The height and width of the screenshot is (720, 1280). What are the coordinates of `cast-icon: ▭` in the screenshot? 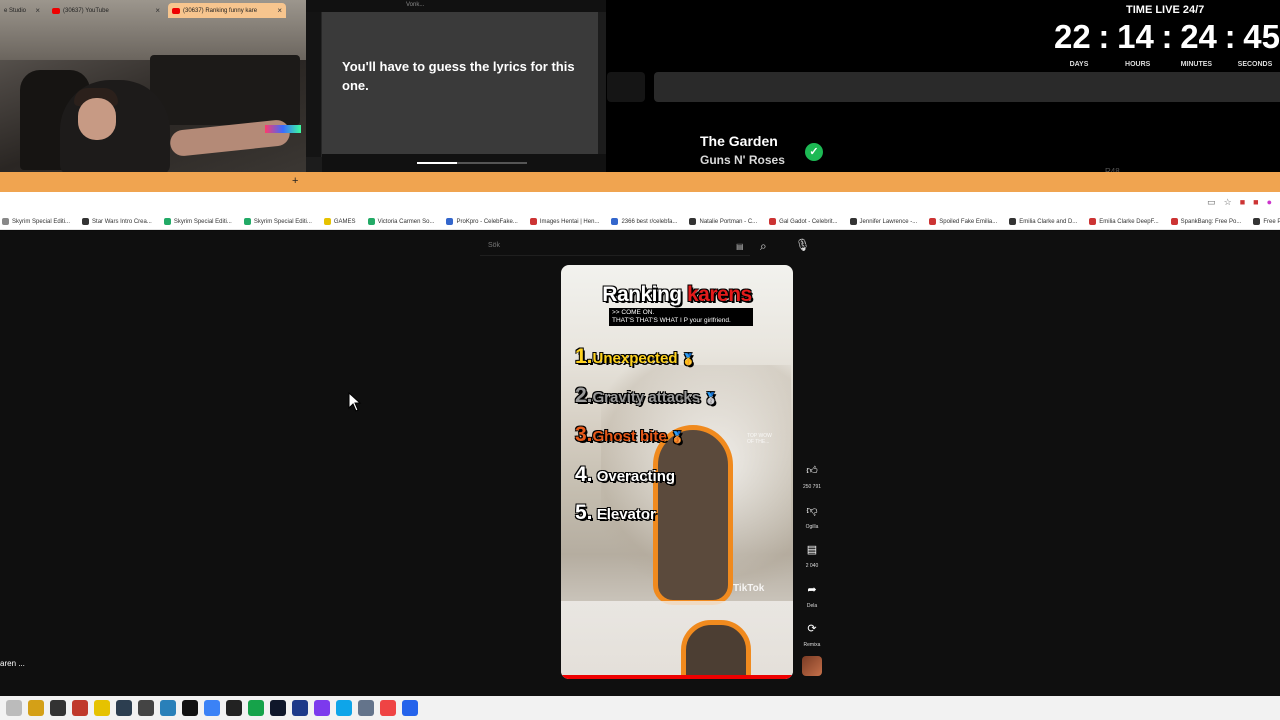 It's located at (1211, 202).